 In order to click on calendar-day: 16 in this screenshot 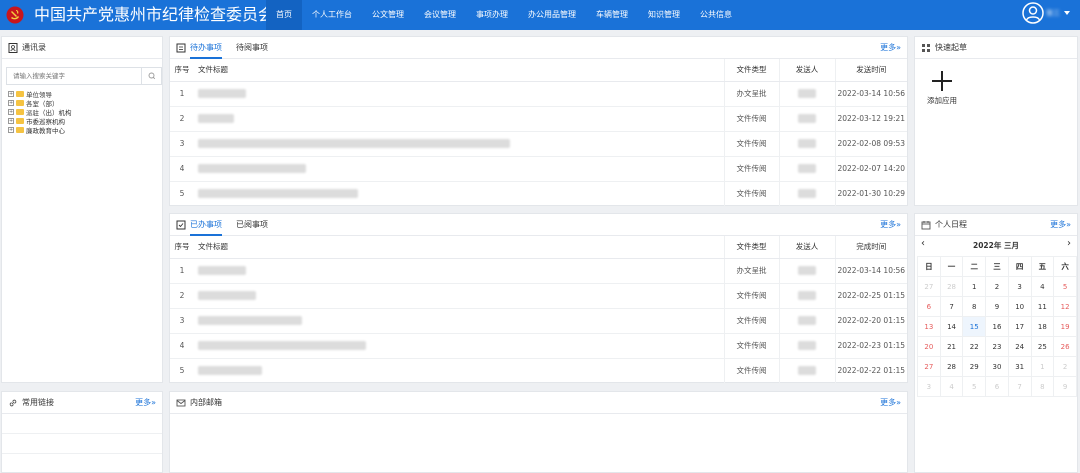, I will do `click(997, 326)`.